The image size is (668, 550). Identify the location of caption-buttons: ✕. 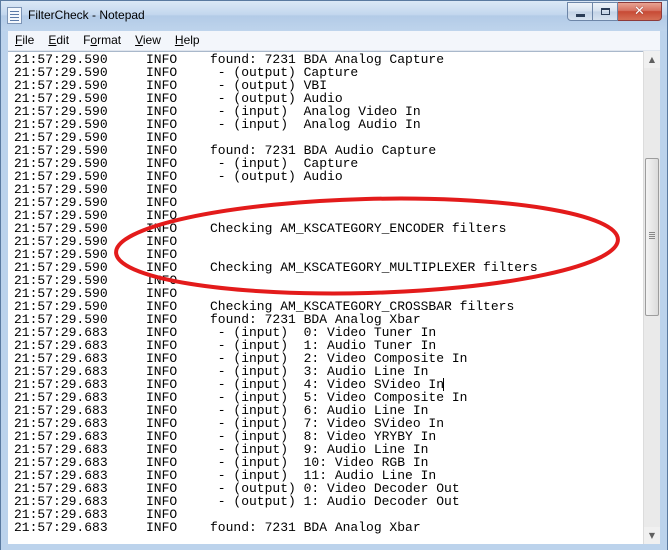
(614, 12).